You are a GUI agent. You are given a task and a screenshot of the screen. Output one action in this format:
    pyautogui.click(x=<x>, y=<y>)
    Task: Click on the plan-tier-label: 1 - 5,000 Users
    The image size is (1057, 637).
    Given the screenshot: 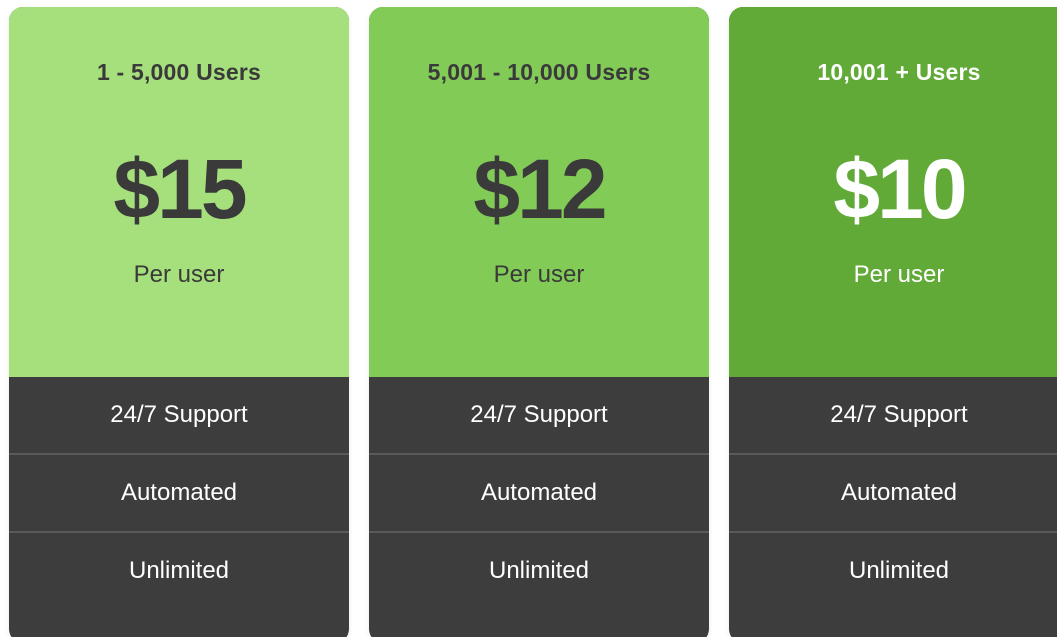 What is the action you would take?
    pyautogui.click(x=179, y=72)
    